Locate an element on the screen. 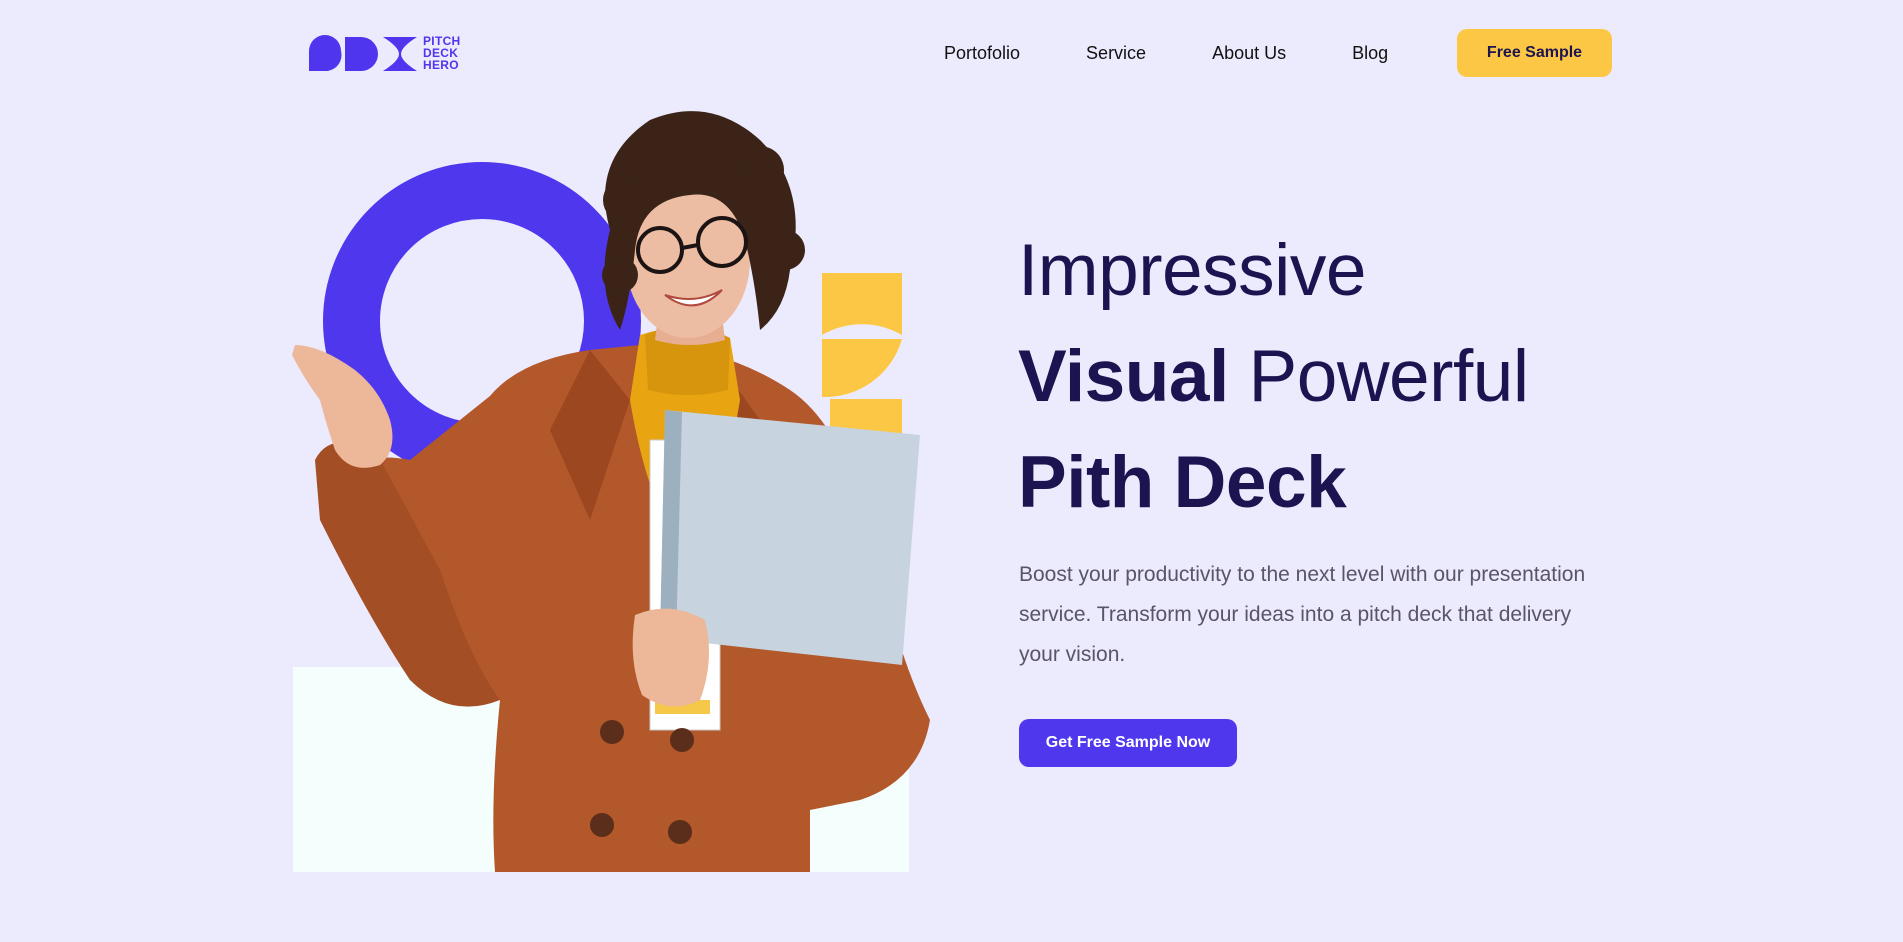 This screenshot has height=942, width=1903. free-sample-button: Free Sample is located at coordinates (1534, 53).